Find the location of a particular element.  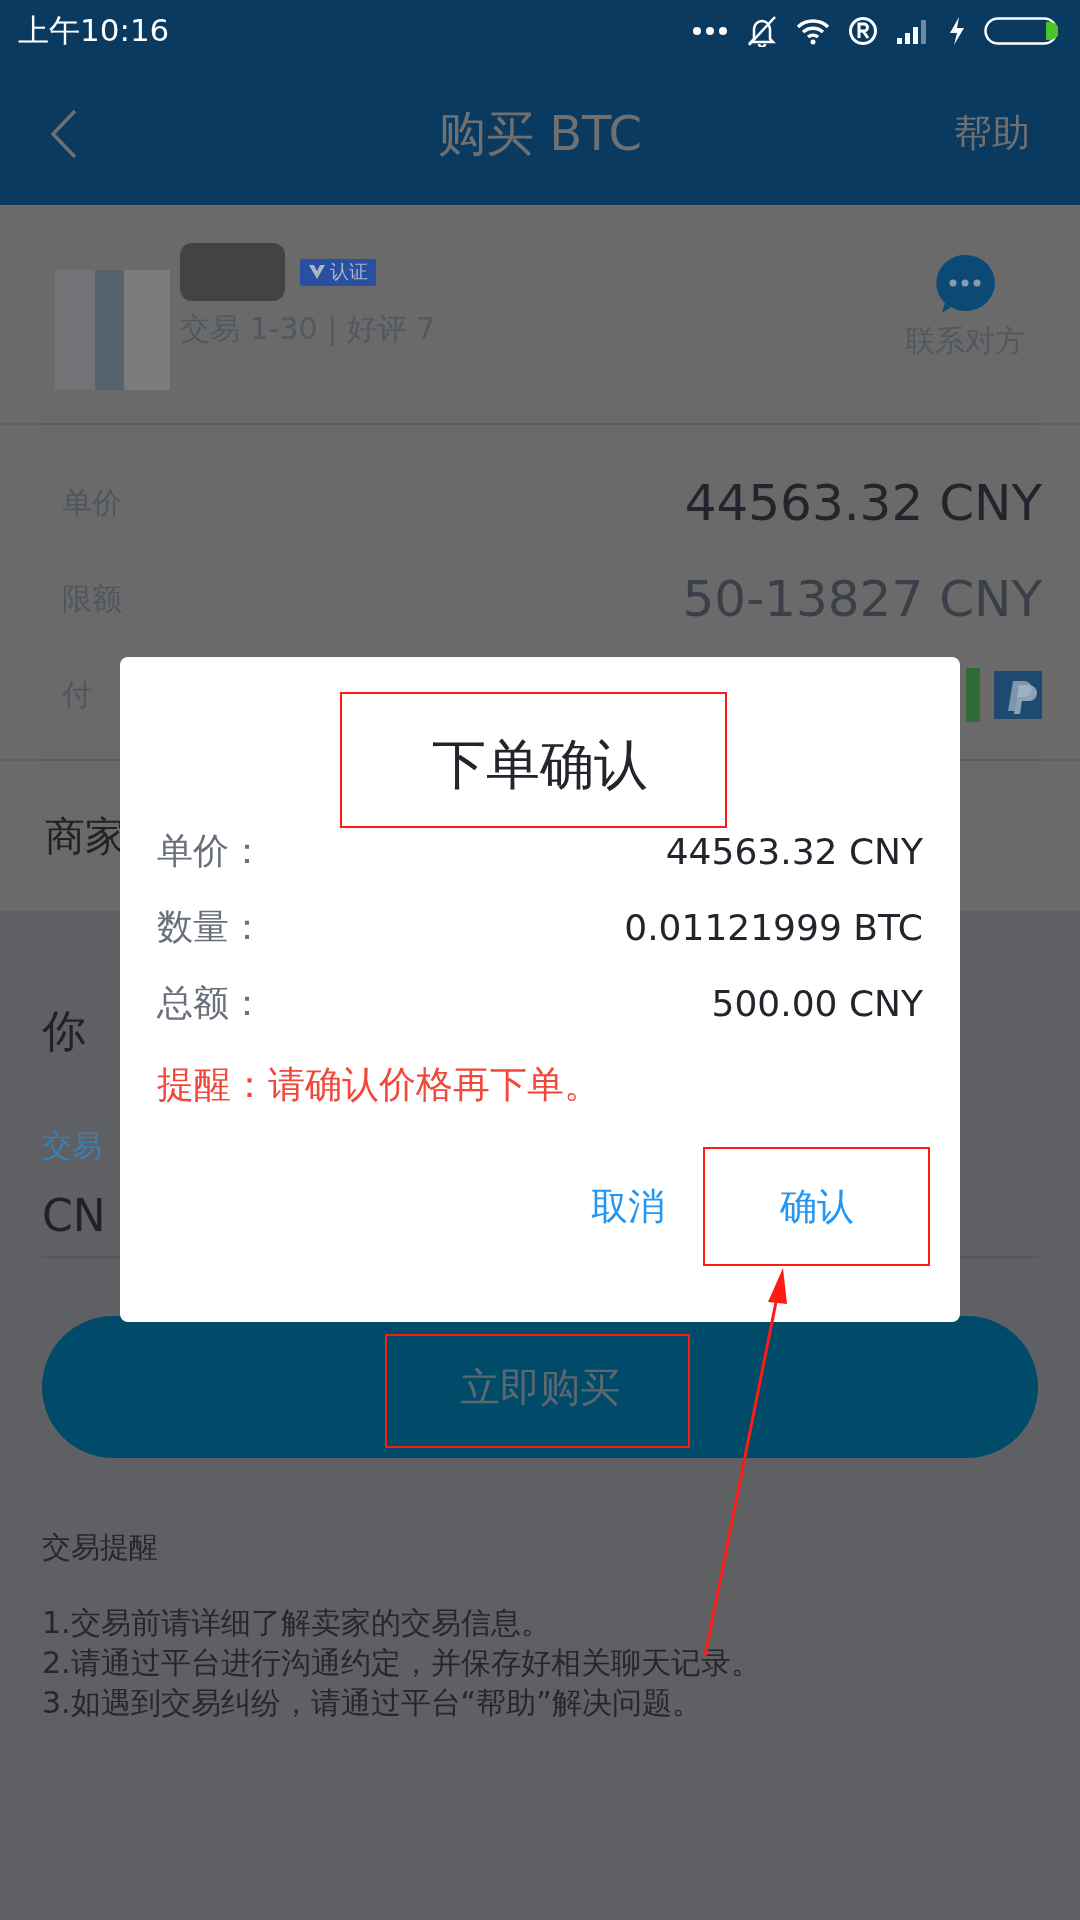

order-value: 0.01121999 BTC is located at coordinates (773, 927).